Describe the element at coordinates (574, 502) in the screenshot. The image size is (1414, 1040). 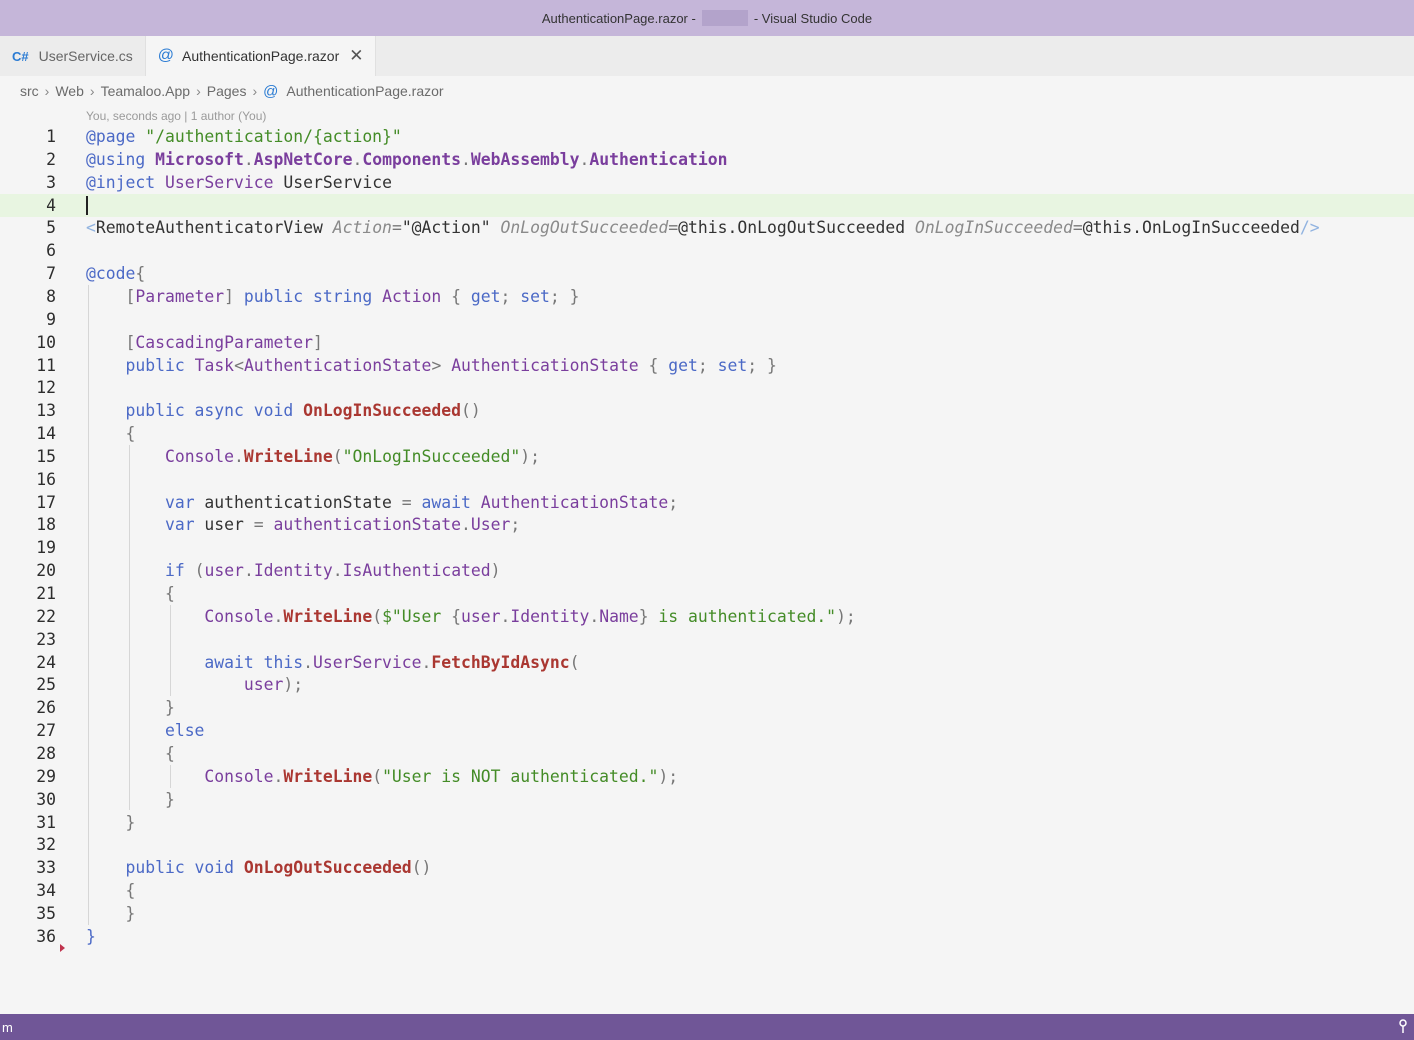
I see `code-token: AuthenticationState` at that location.